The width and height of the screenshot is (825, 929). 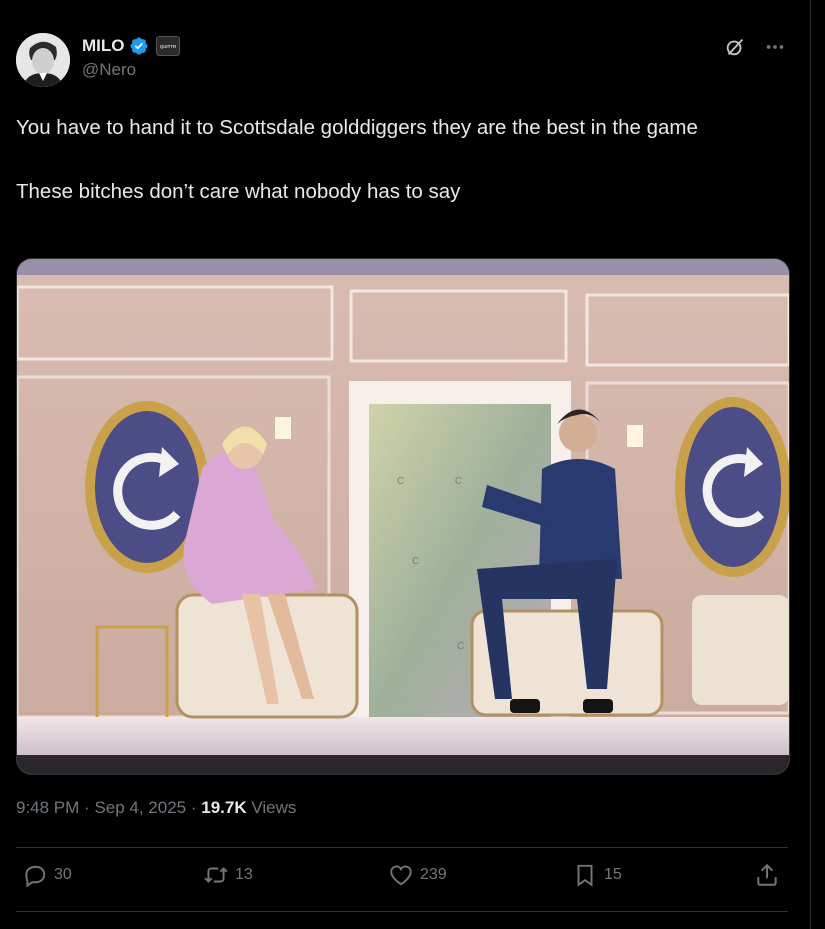 I want to click on like-button: 239, so click(x=417, y=875).